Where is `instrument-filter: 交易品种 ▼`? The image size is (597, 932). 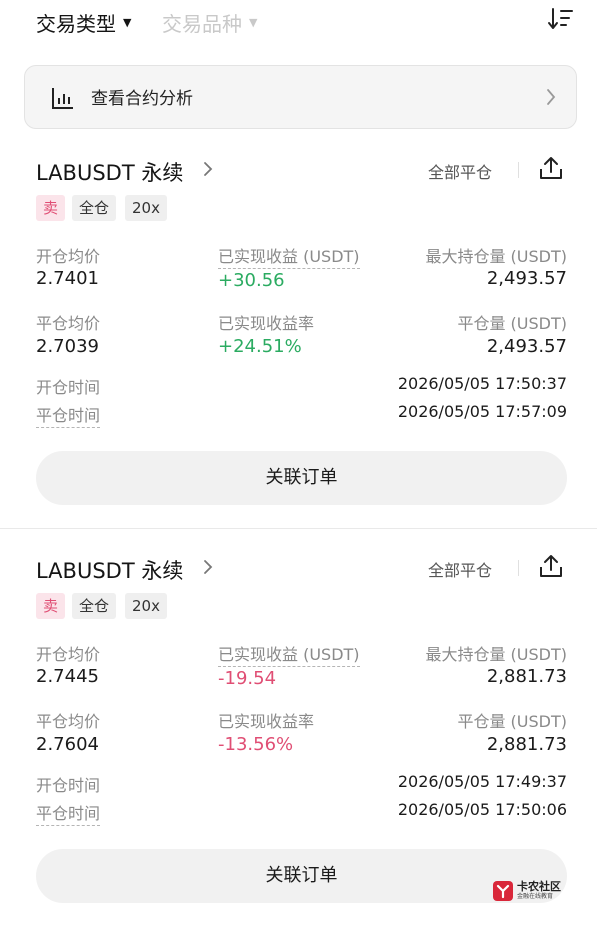 instrument-filter: 交易品种 ▼ is located at coordinates (209, 22).